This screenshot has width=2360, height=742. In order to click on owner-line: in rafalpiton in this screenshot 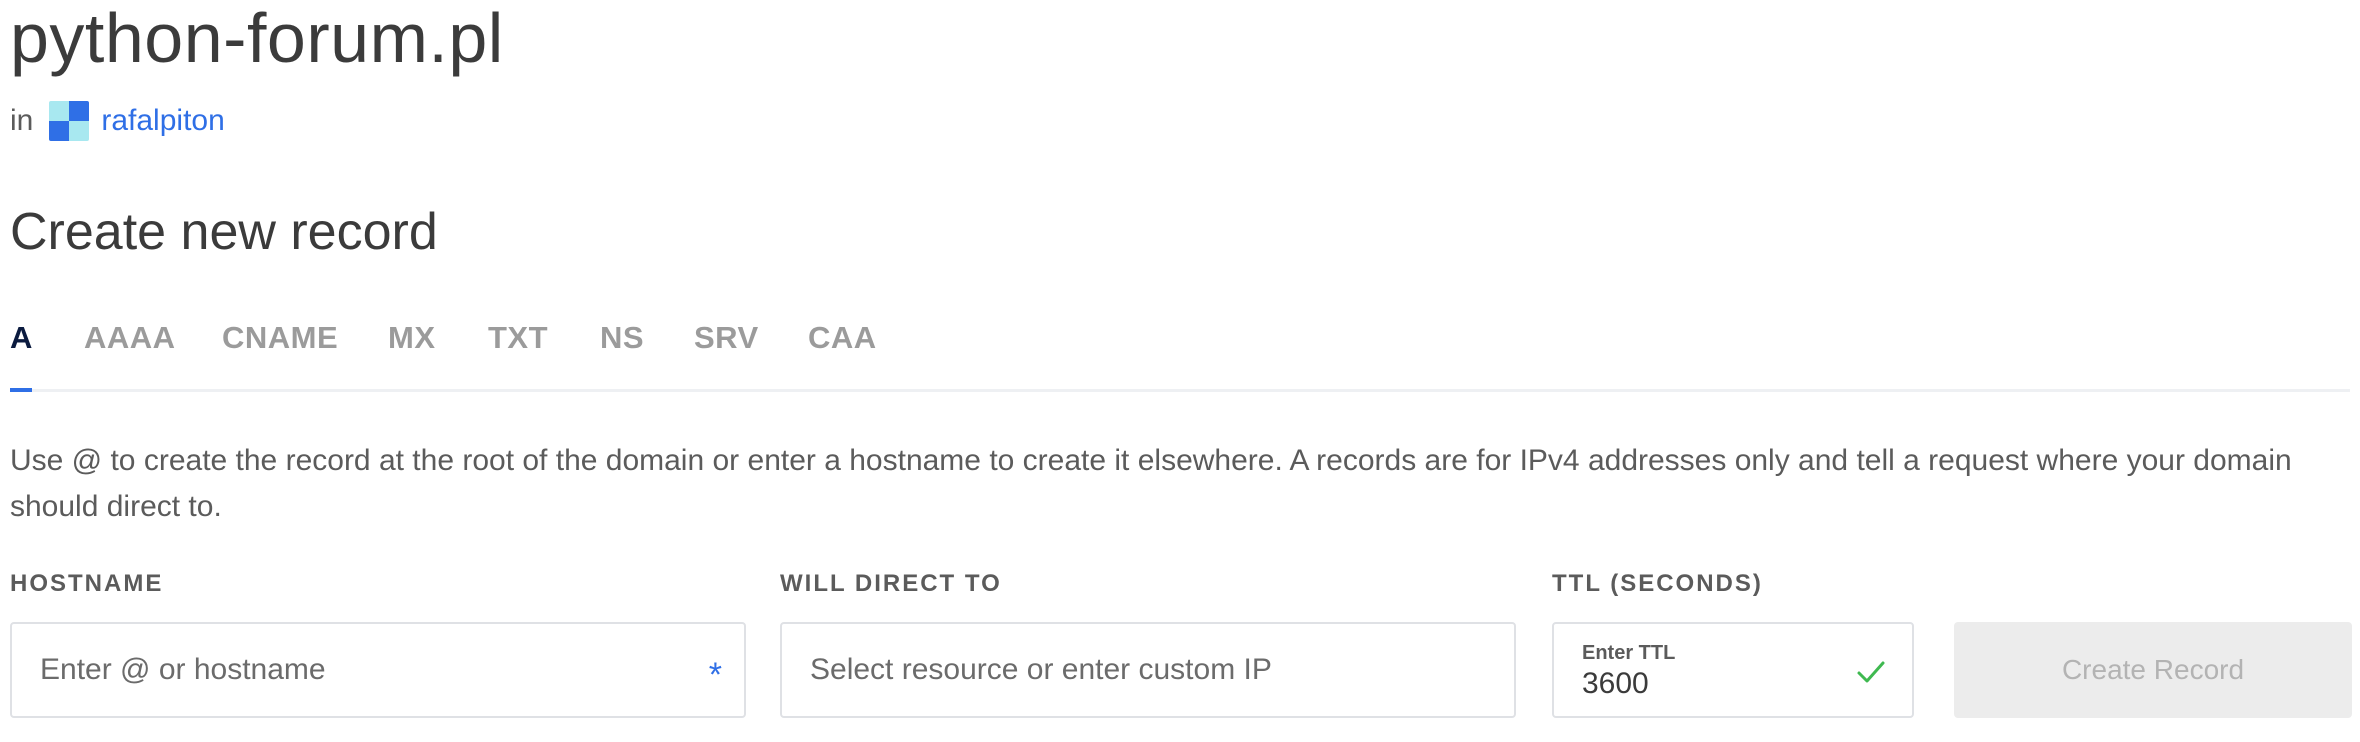, I will do `click(117, 121)`.